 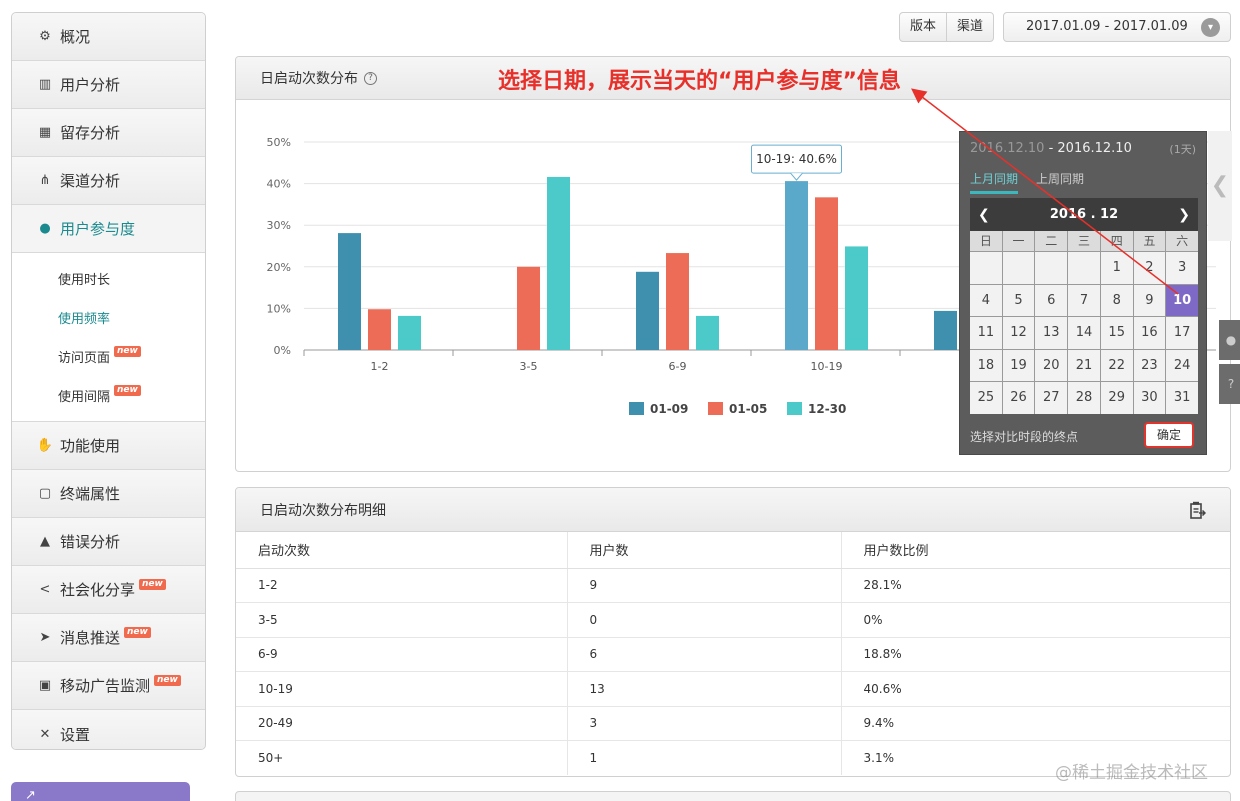 What do you see at coordinates (1149, 300) in the screenshot?
I see `calendar-day: 9` at bounding box center [1149, 300].